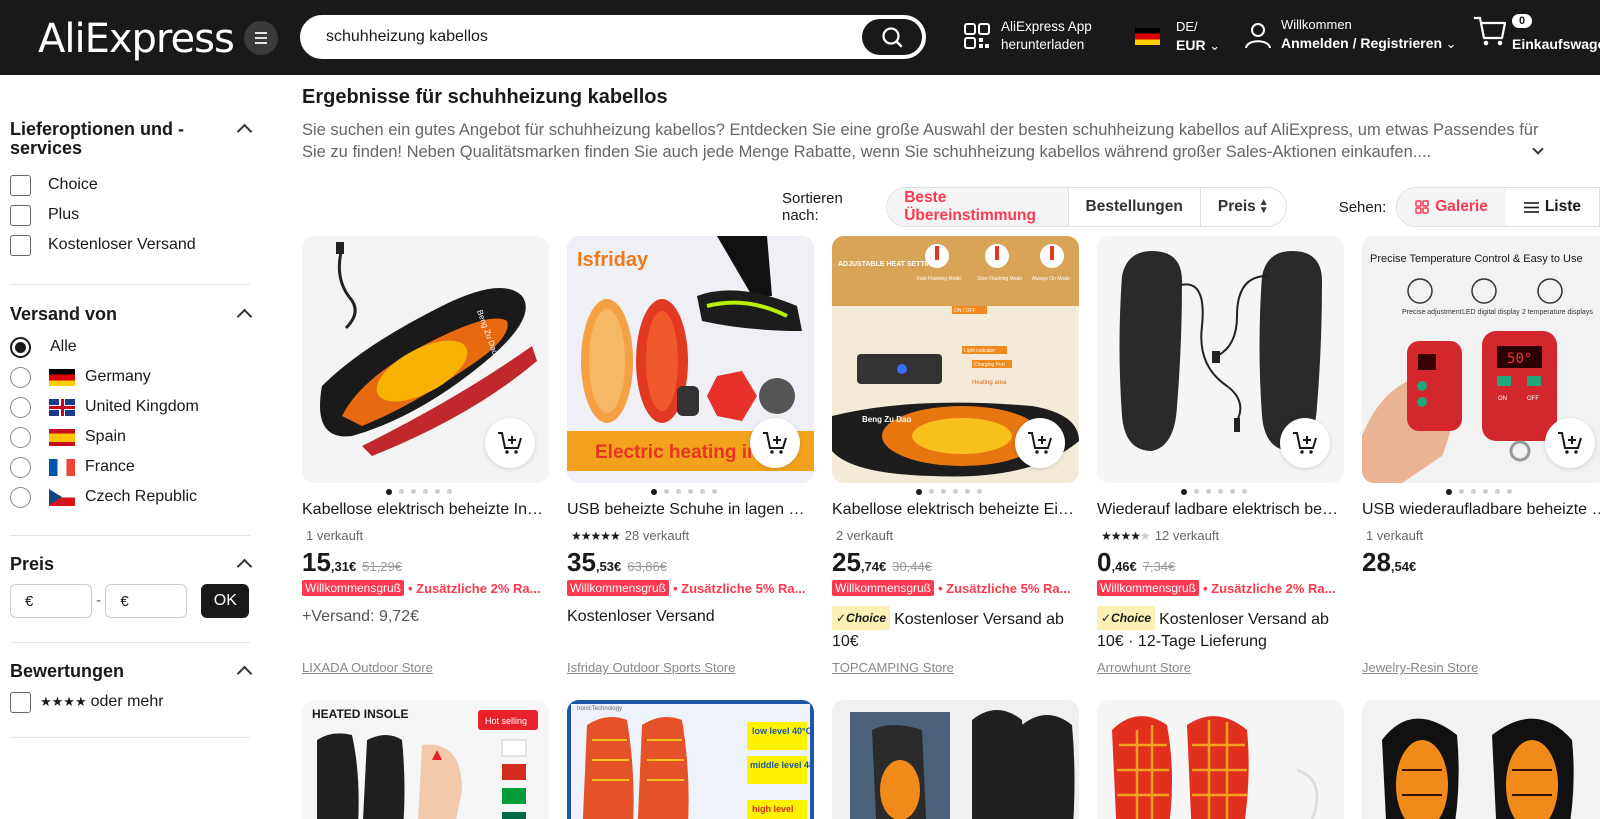  Describe the element at coordinates (617, 562) in the screenshot. I see `product-price: 35,53€ 63,86€` at that location.